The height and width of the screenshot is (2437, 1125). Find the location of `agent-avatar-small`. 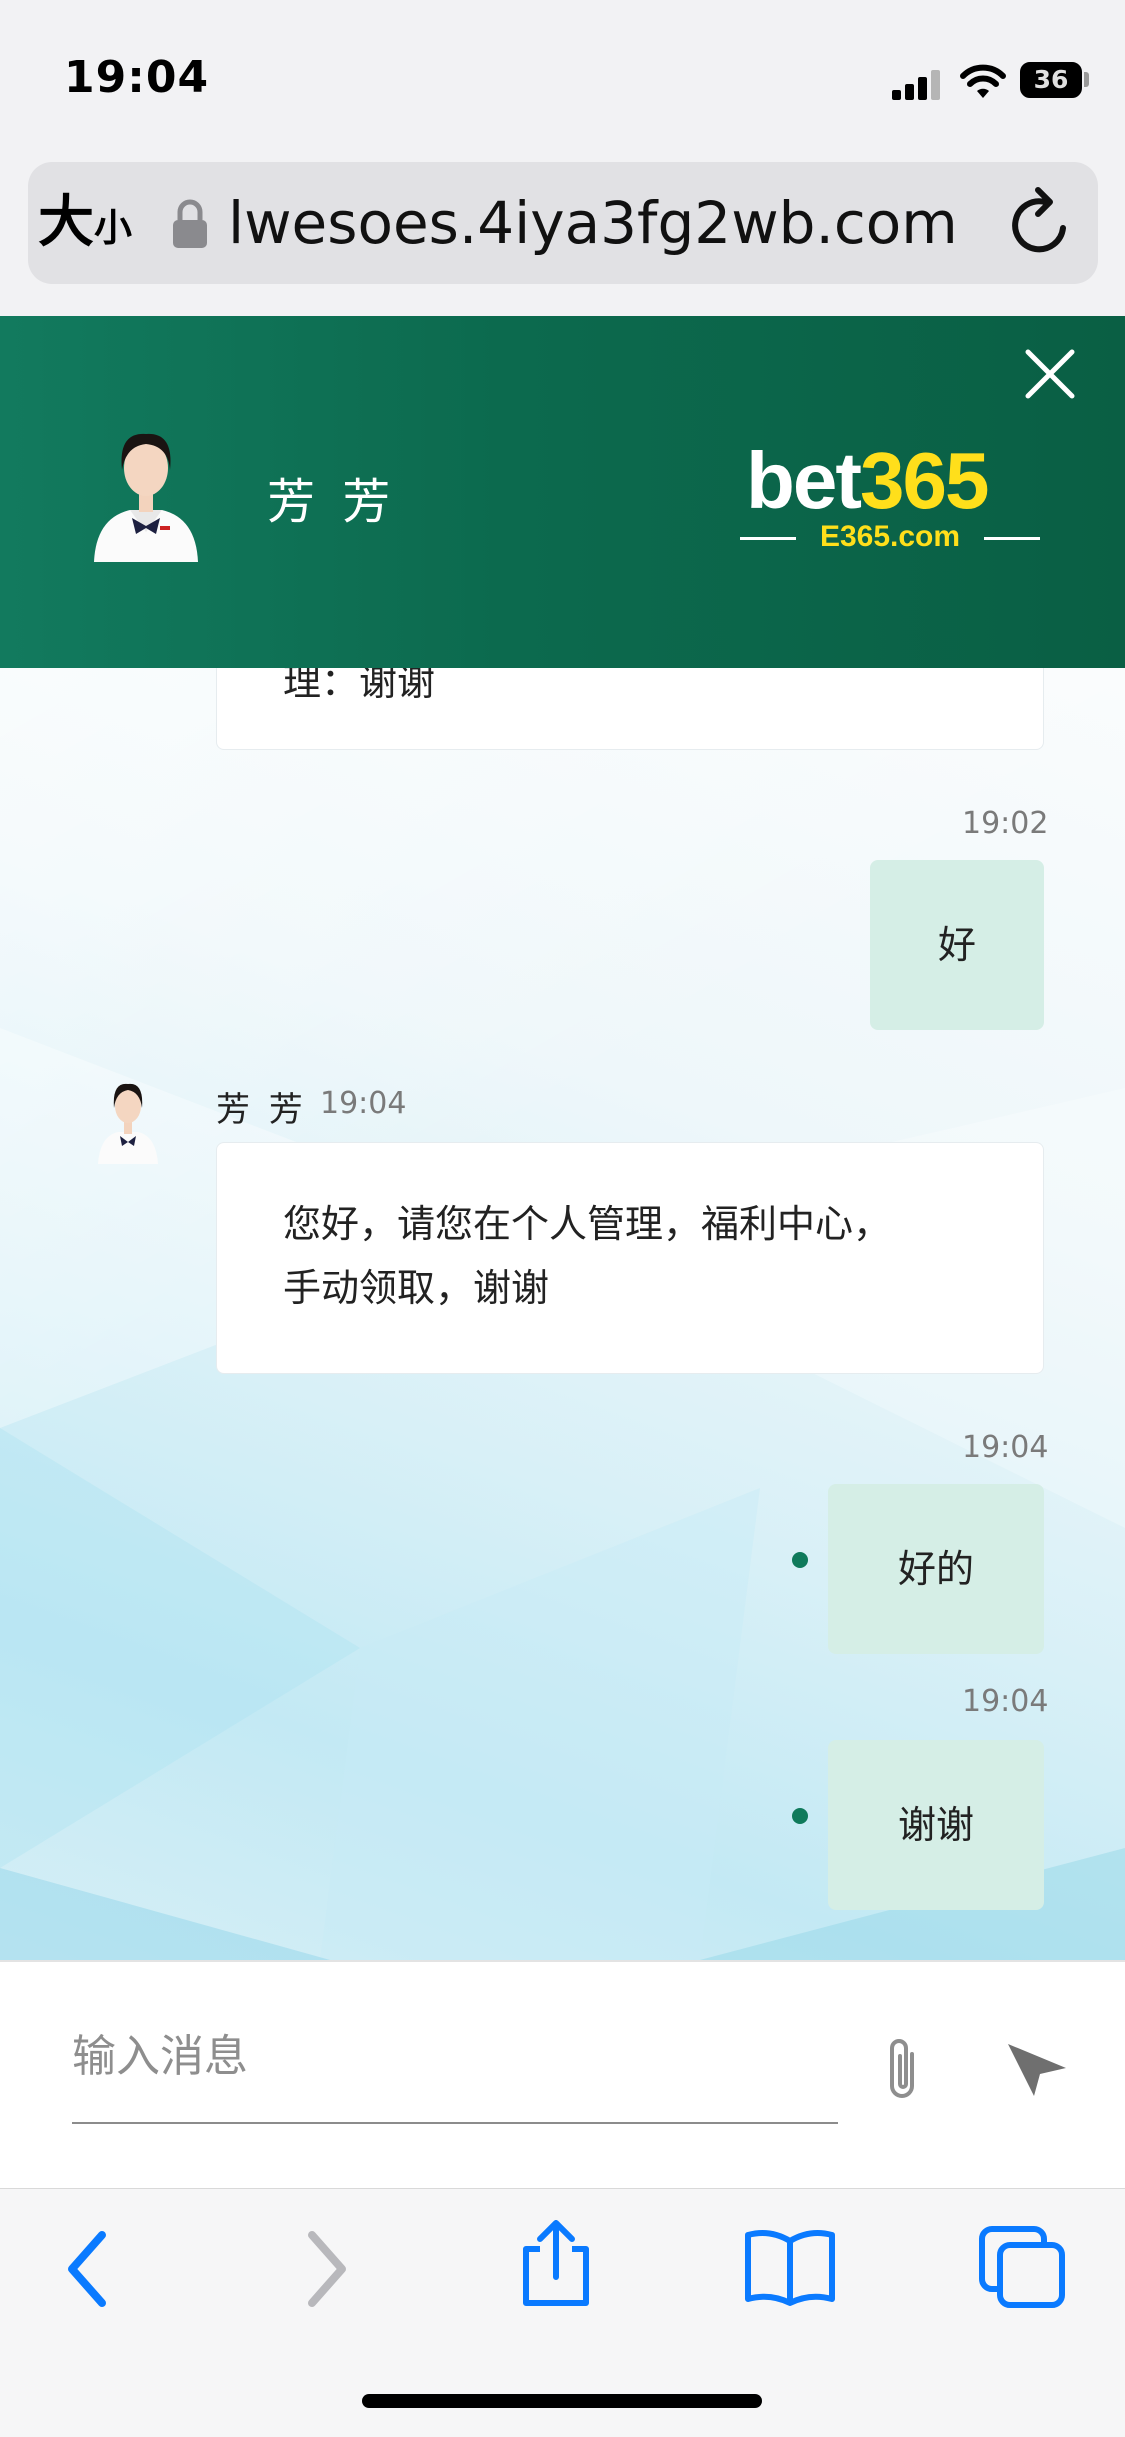

agent-avatar-small is located at coordinates (128, 1123).